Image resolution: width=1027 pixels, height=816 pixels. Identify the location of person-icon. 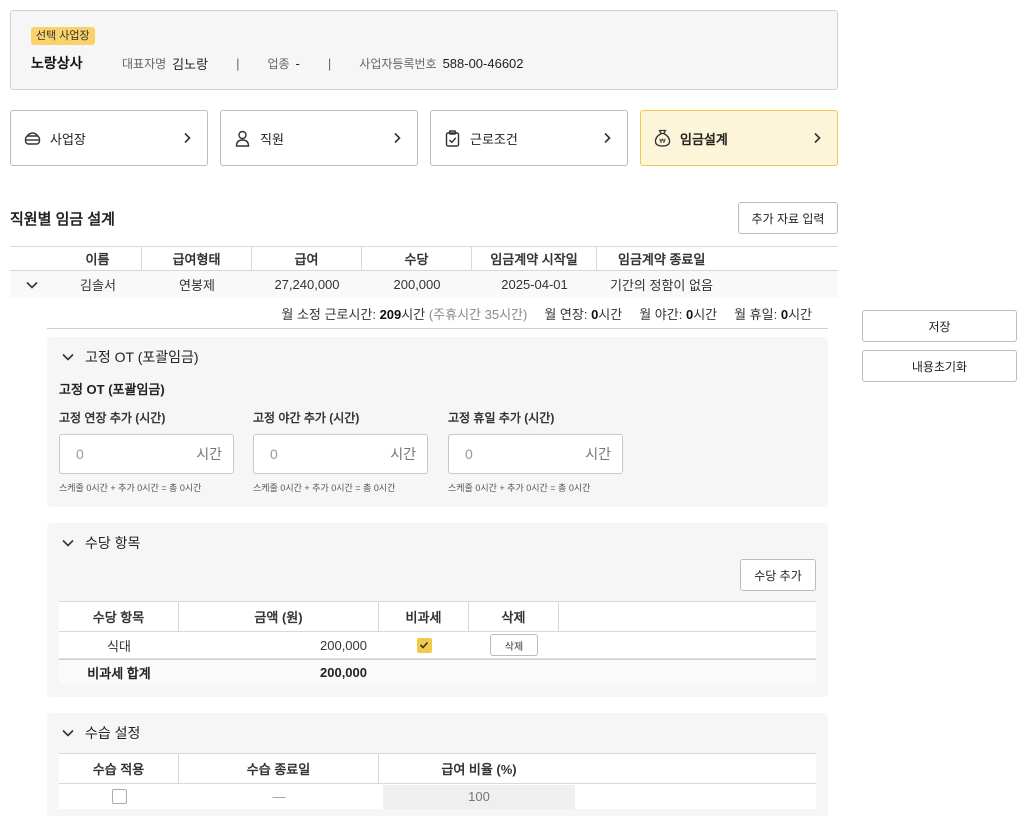
(242, 138).